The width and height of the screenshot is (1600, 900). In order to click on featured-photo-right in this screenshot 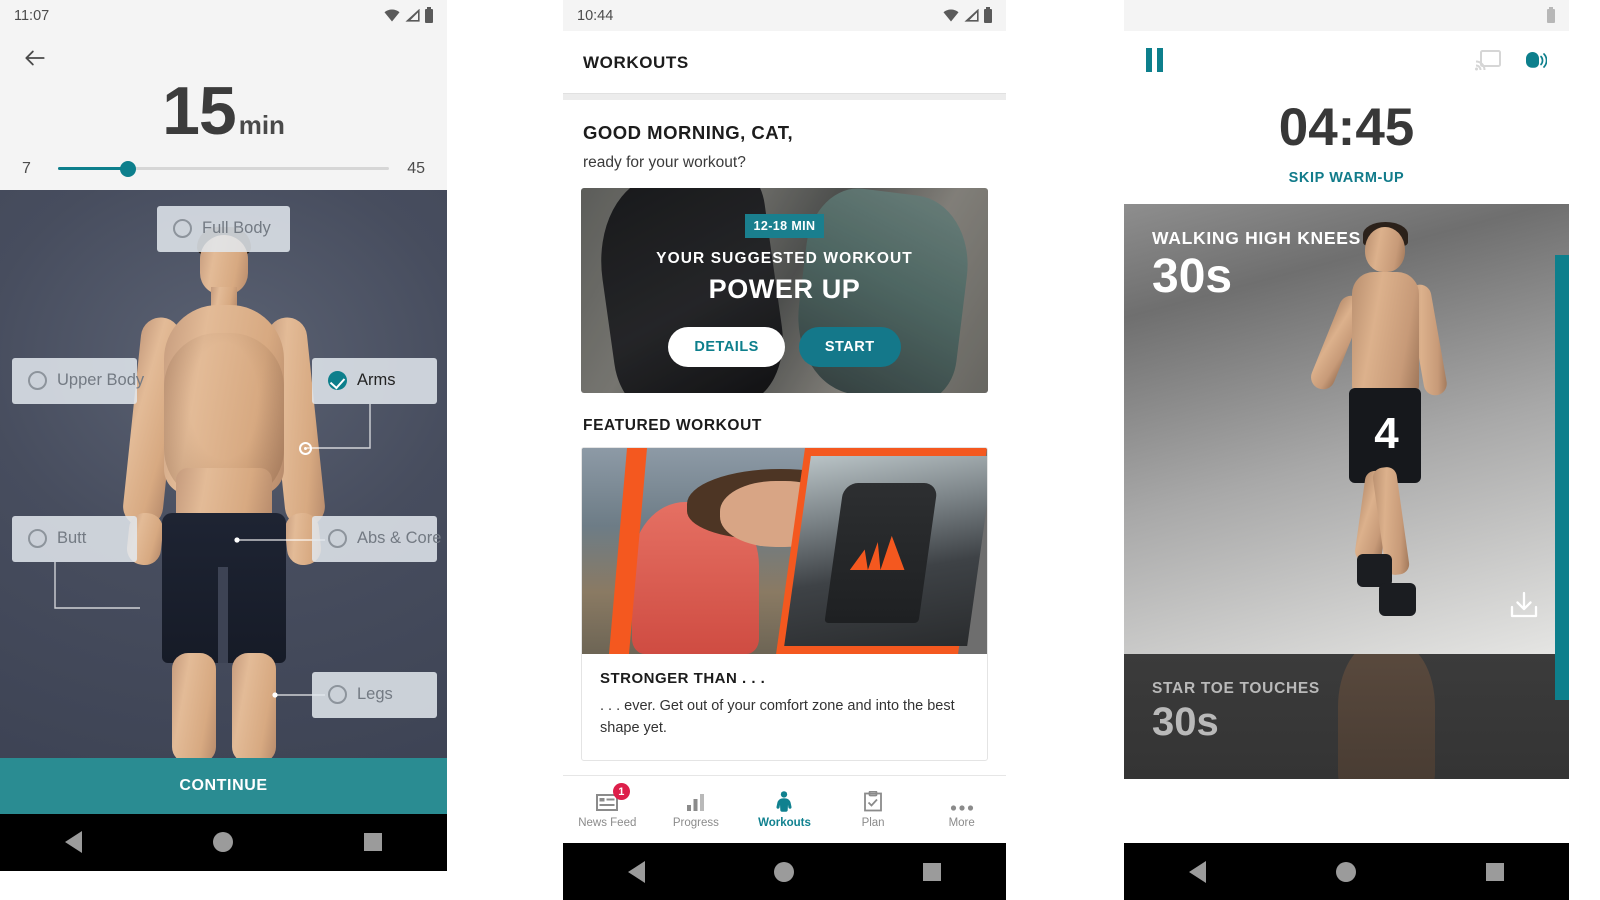, I will do `click(881, 551)`.